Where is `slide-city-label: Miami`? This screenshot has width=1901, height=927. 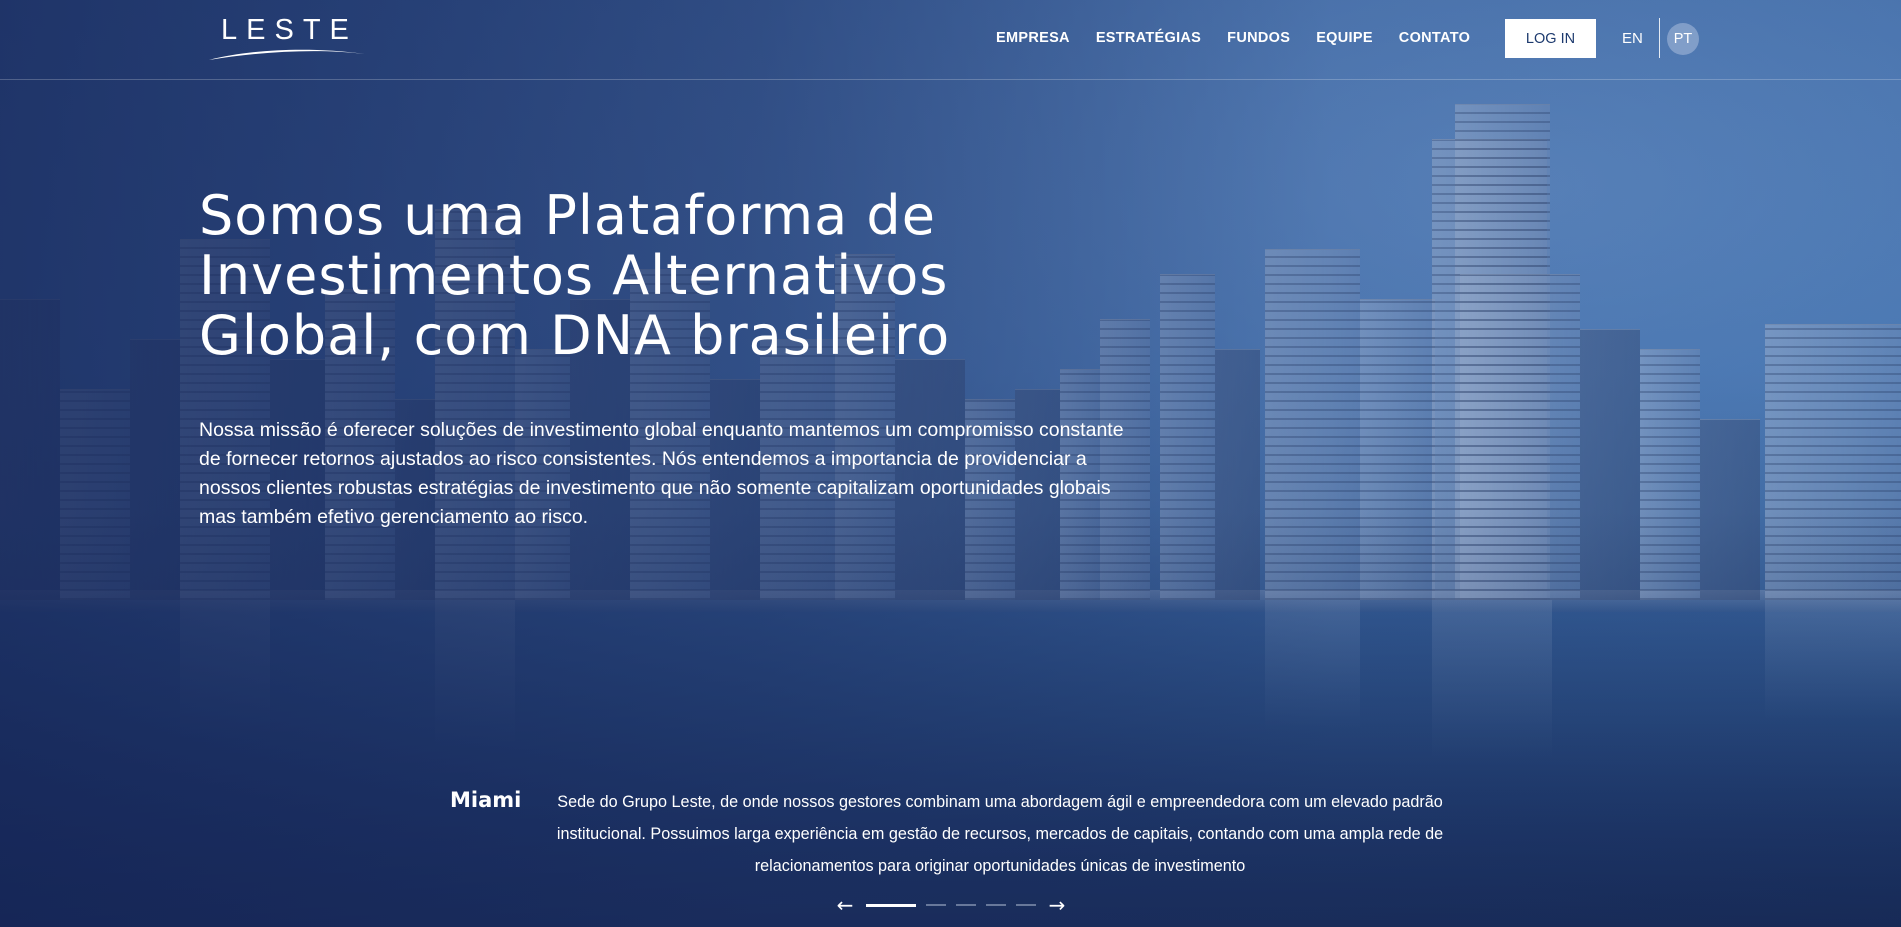 slide-city-label: Miami is located at coordinates (486, 800).